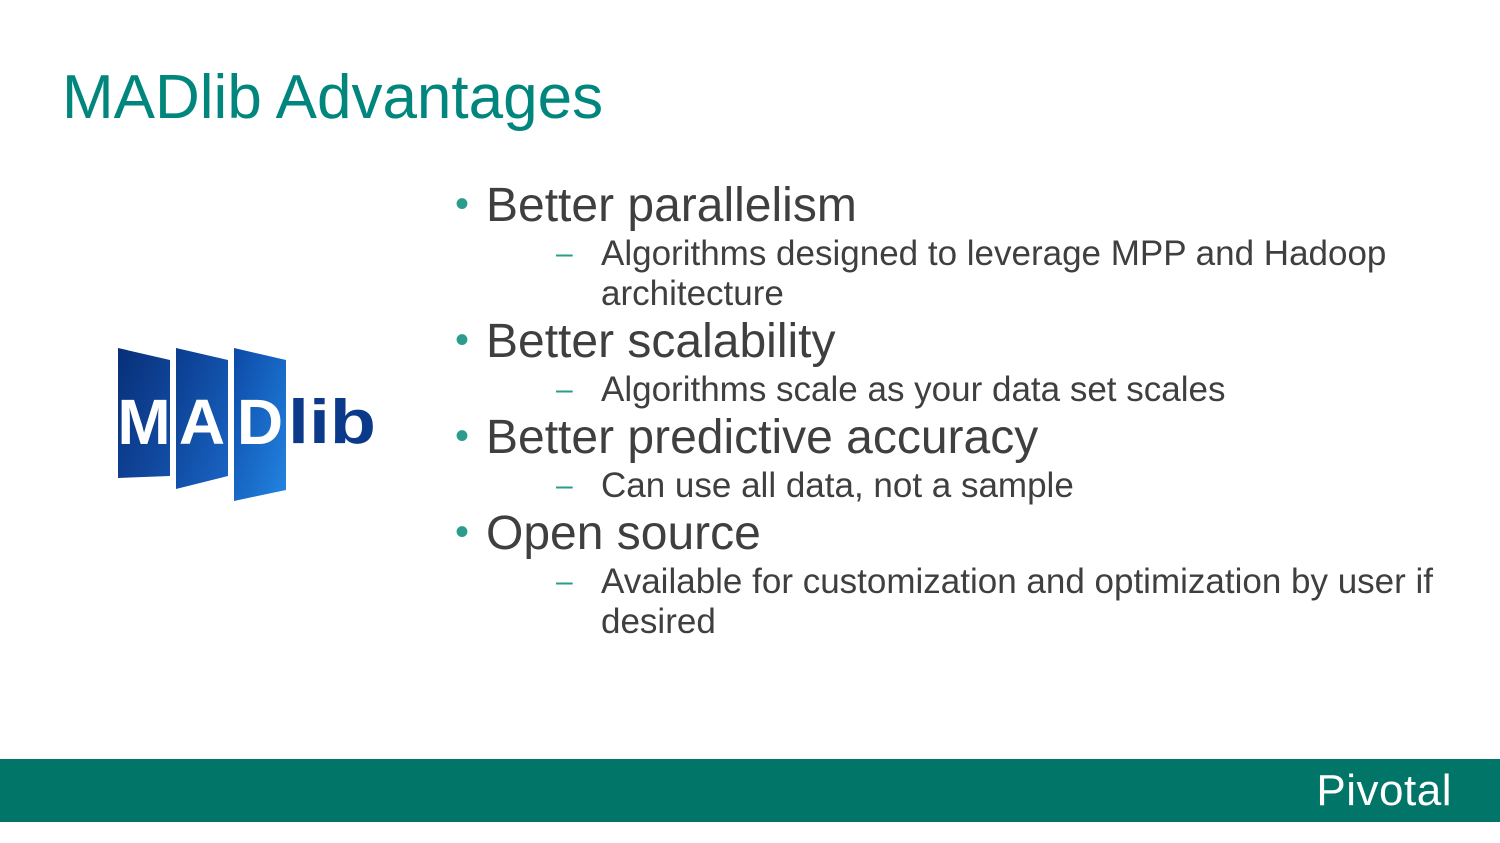 This screenshot has height=843, width=1500. What do you see at coordinates (202, 422) in the screenshot?
I see `logo-letter-a: A` at bounding box center [202, 422].